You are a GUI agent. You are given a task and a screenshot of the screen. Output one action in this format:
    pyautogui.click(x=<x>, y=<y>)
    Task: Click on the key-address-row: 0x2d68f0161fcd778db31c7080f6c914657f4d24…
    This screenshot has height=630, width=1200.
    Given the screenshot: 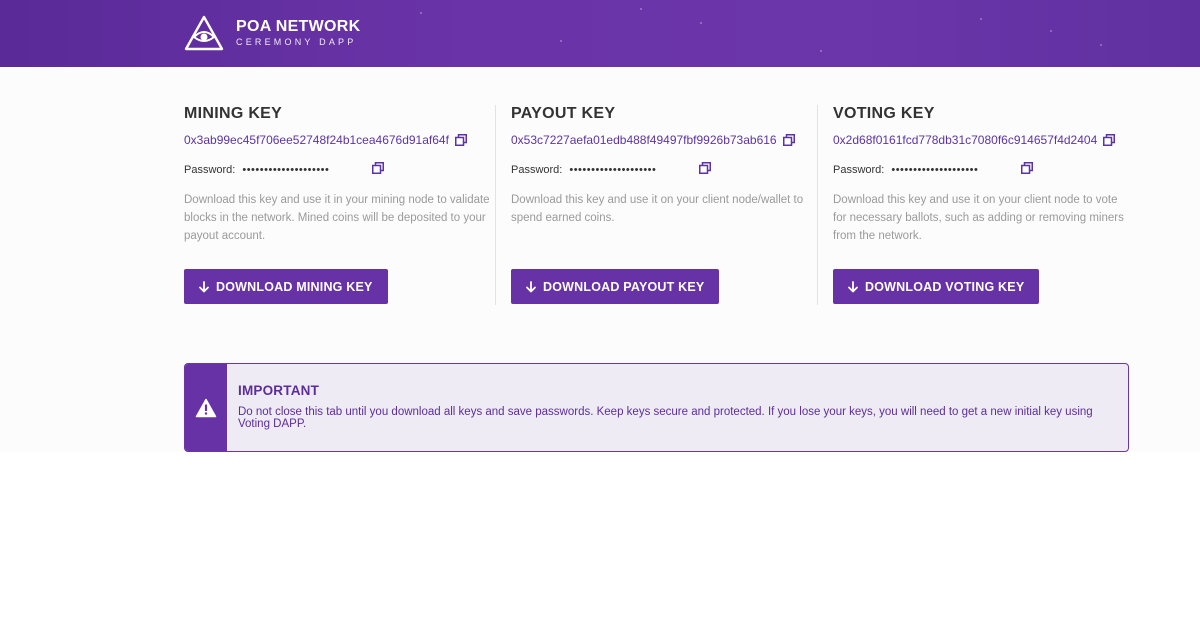 What is the action you would take?
    pyautogui.click(x=981, y=140)
    